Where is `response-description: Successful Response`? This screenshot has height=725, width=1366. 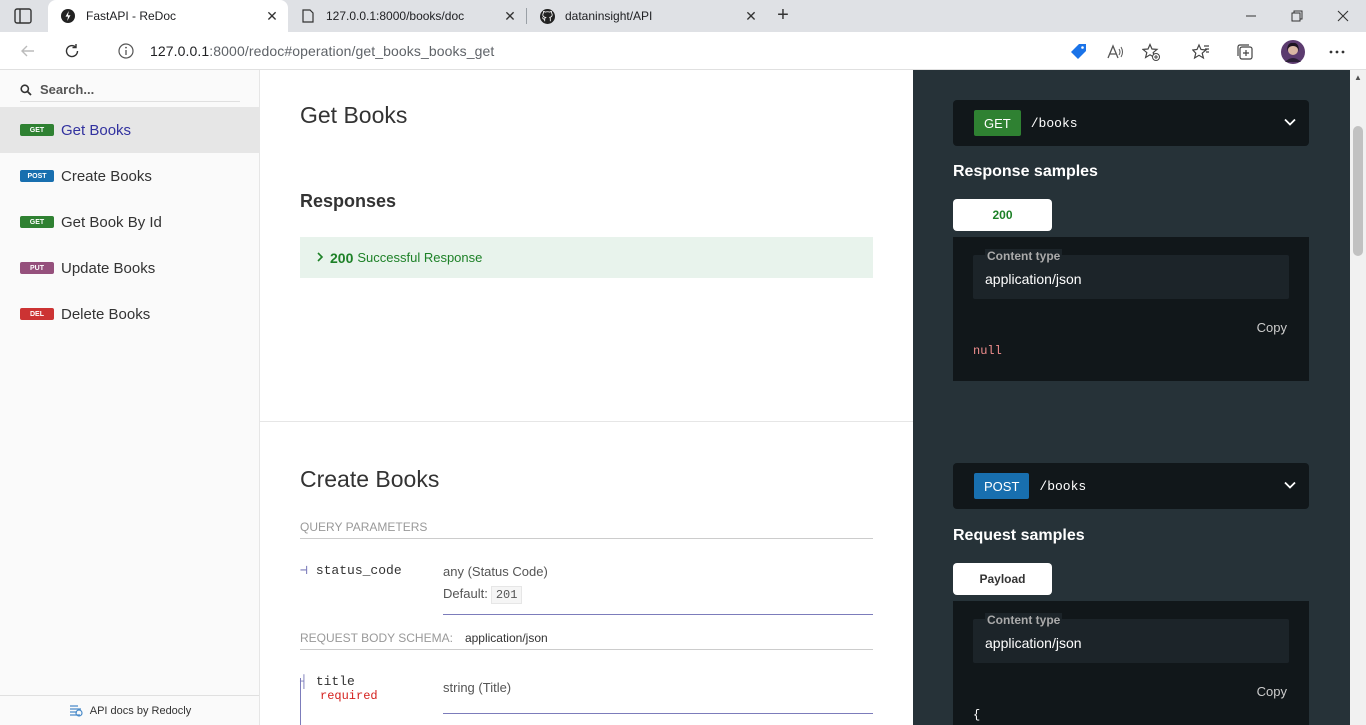 response-description: Successful Response is located at coordinates (420, 257).